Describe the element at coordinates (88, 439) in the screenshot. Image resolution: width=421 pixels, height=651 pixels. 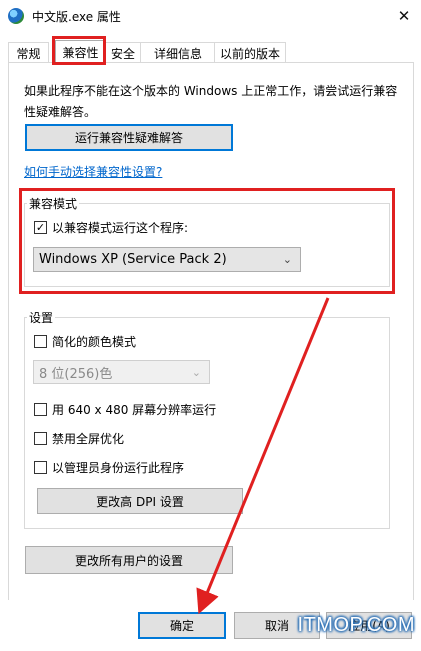
I see `disable-fullscreen-label: 禁用全屏优化` at that location.